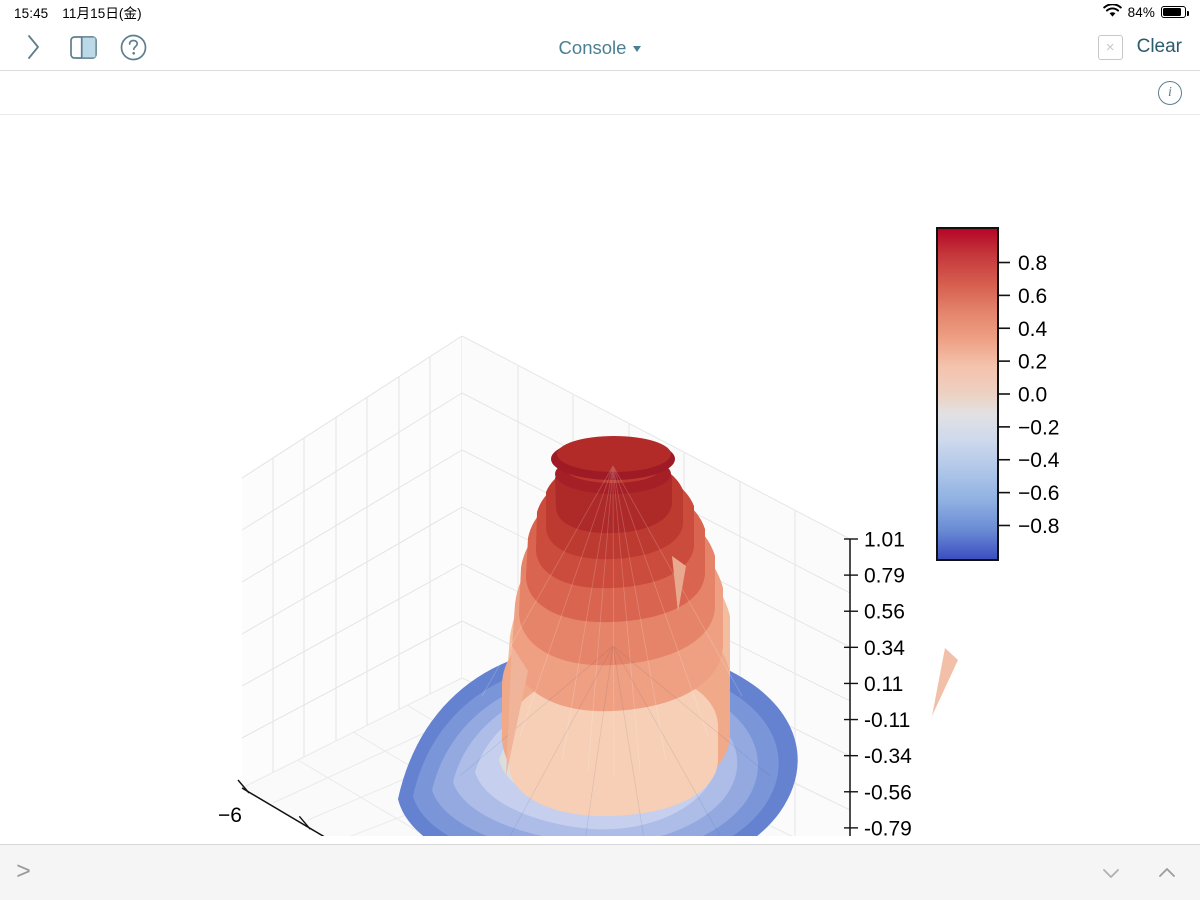 This screenshot has height=900, width=1200. I want to click on status-bar-right: 84%, so click(1145, 11).